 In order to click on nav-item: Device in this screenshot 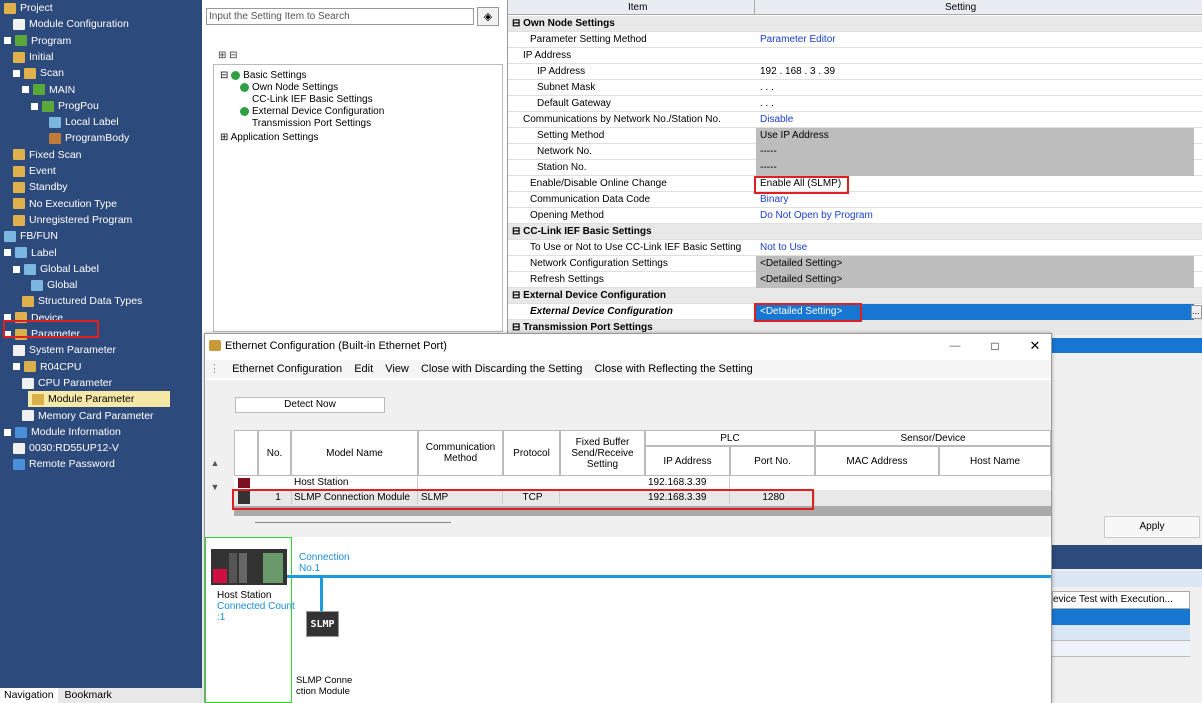, I will do `click(31, 318)`.